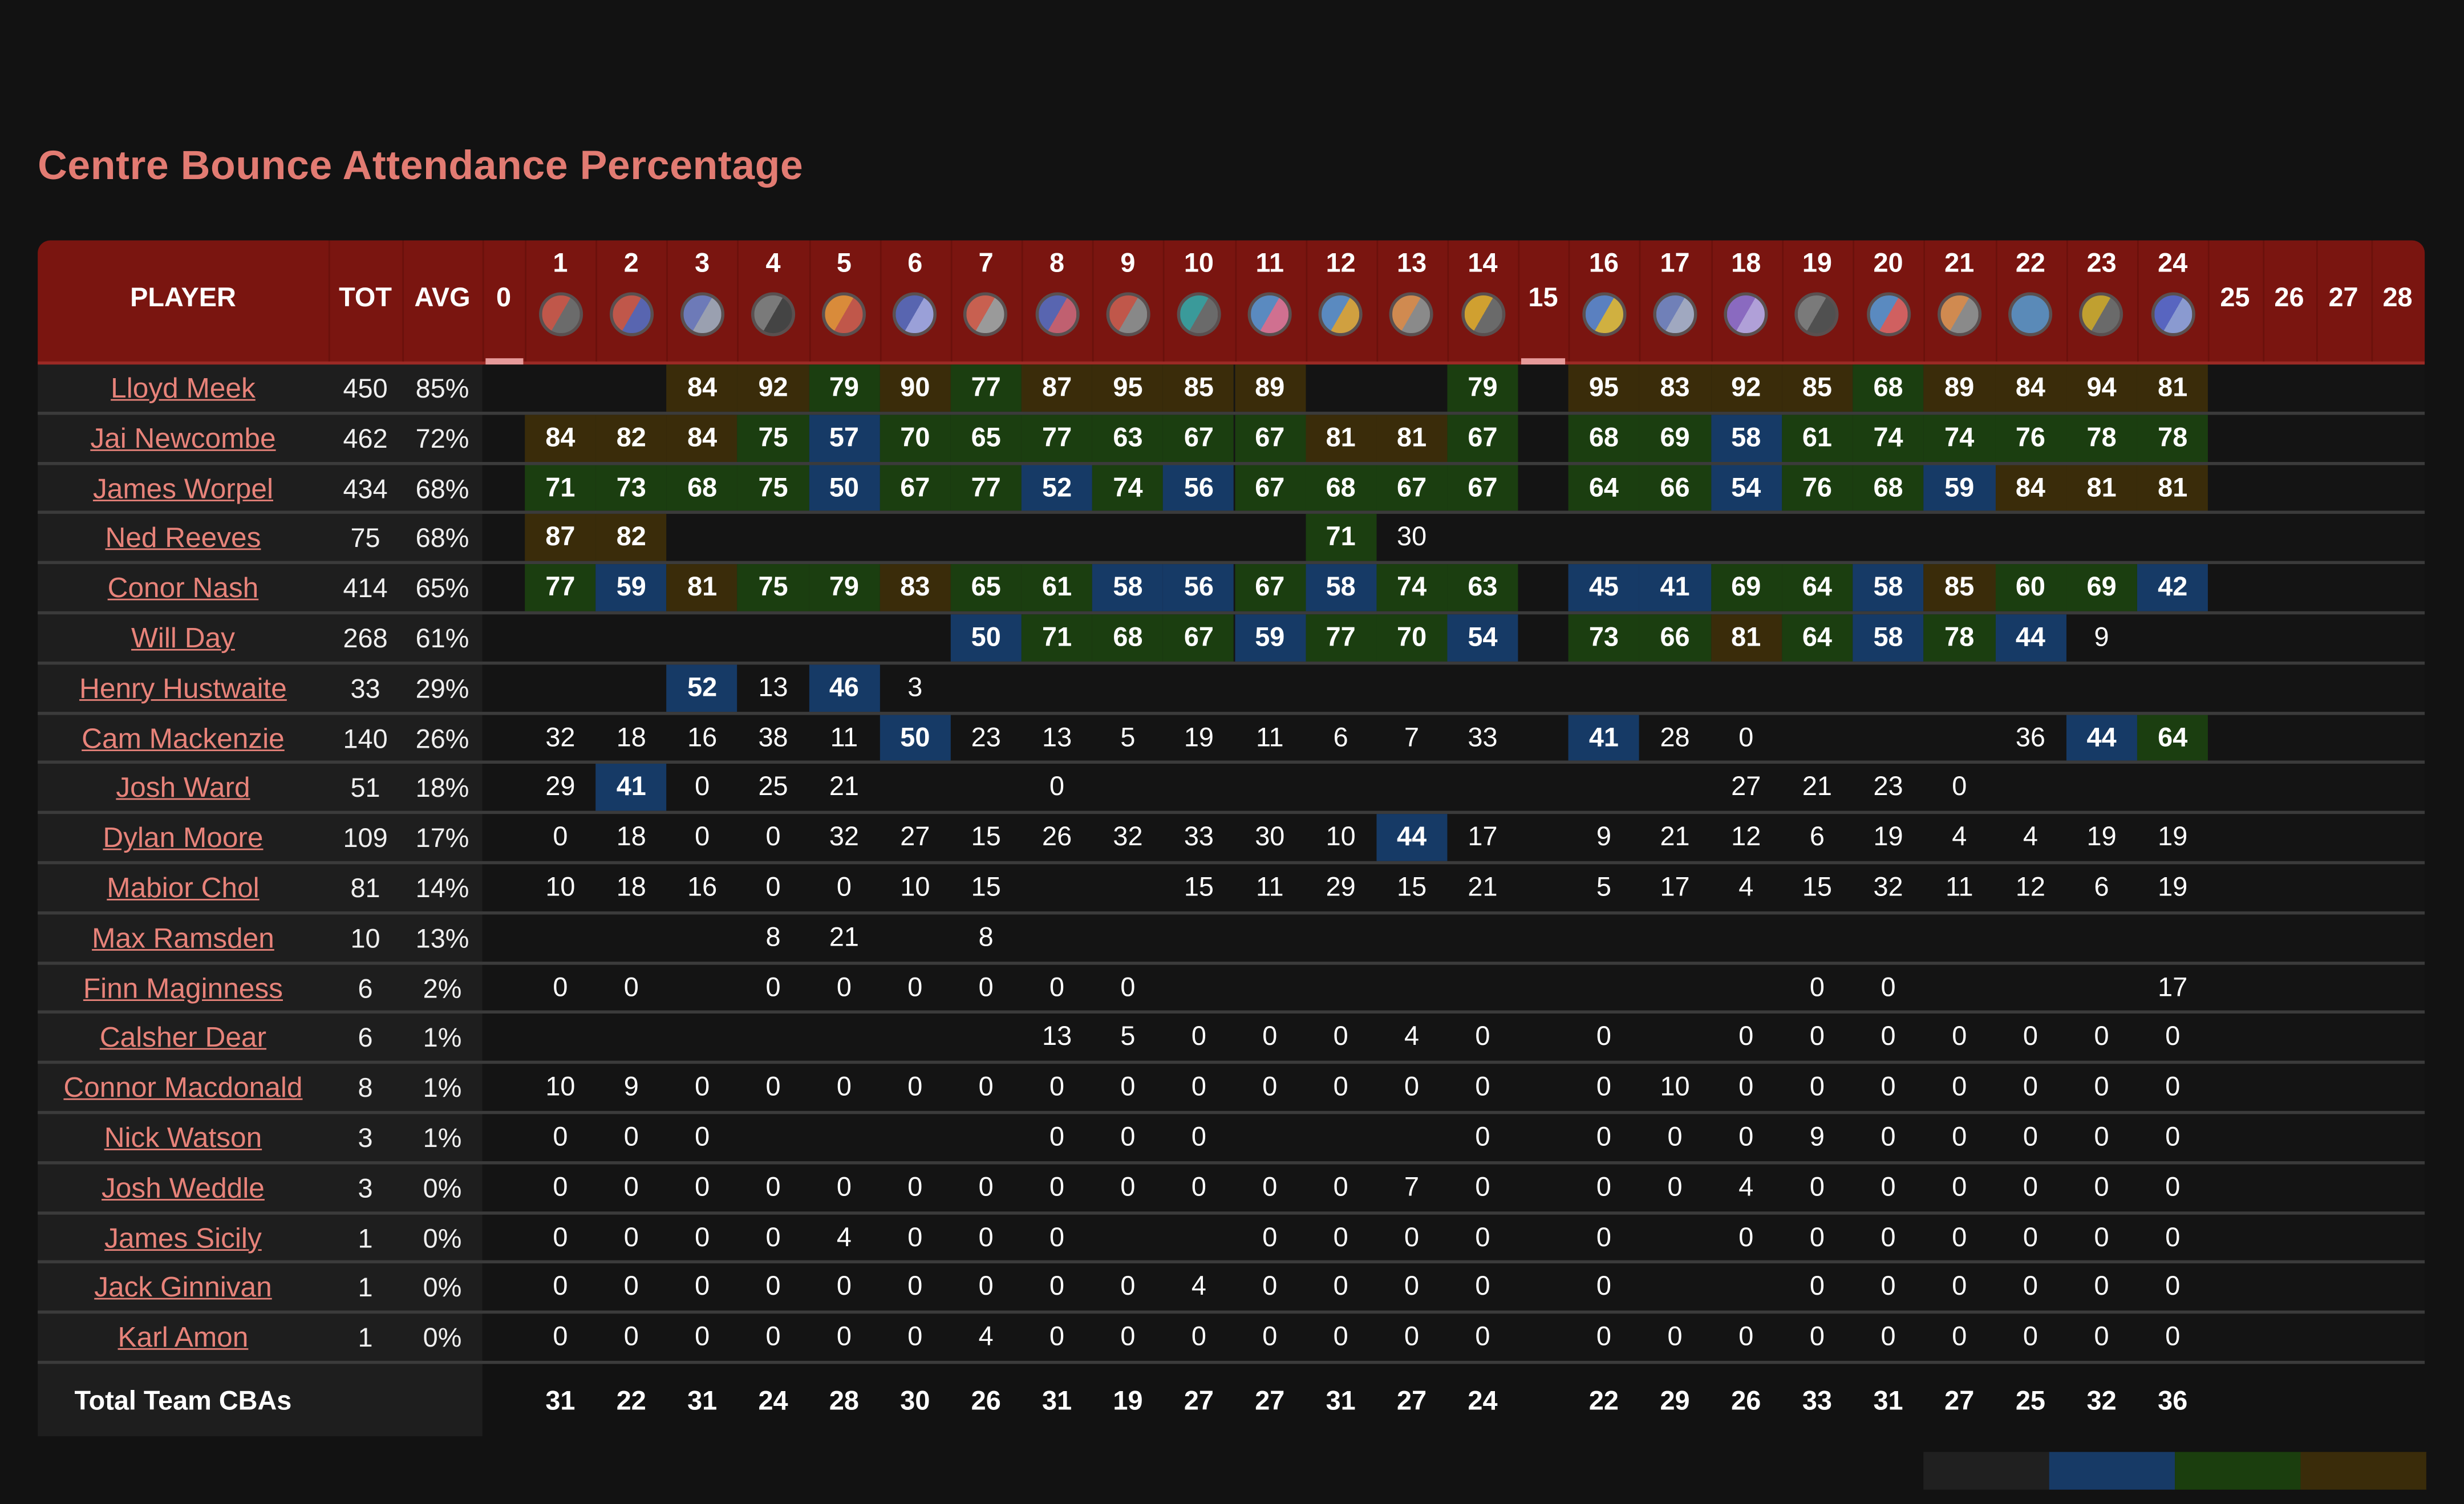 The image size is (2464, 1504). I want to click on round-header-16: 16, so click(1605, 263).